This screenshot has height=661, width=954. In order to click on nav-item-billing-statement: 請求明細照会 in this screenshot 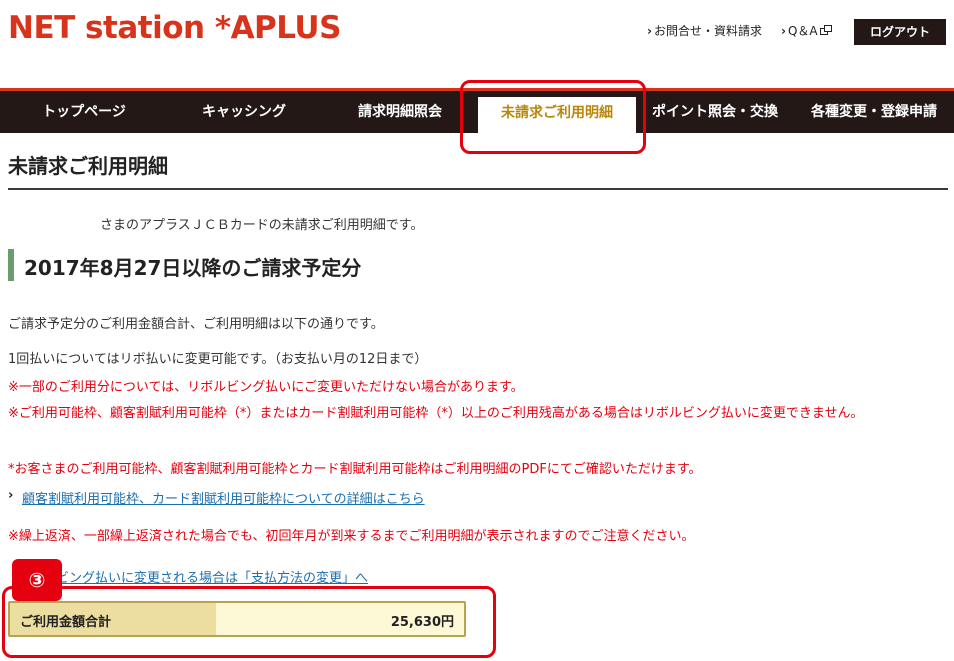, I will do `click(400, 112)`.